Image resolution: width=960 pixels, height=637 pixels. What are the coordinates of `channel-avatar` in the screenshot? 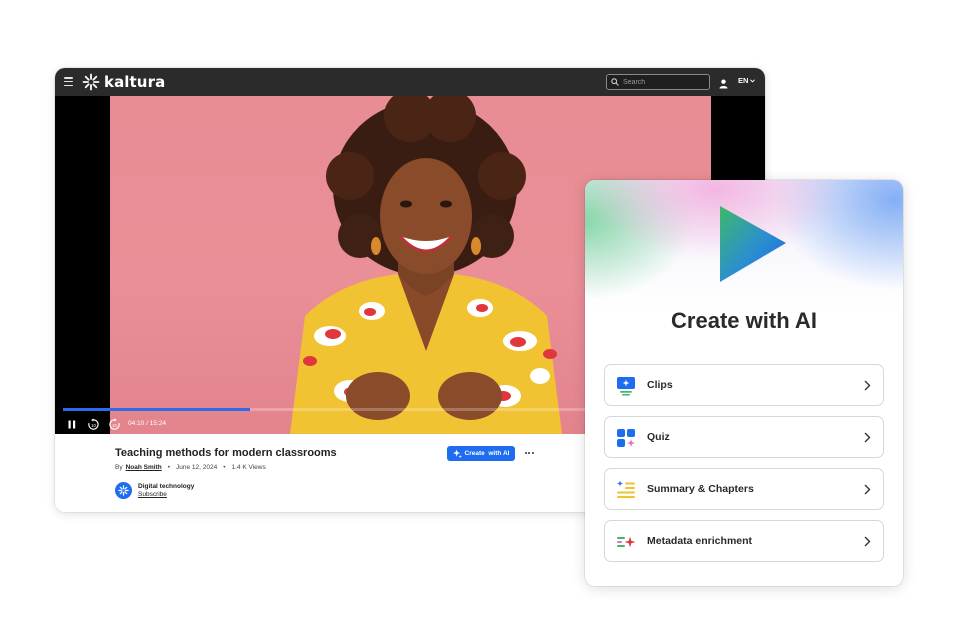 It's located at (123, 490).